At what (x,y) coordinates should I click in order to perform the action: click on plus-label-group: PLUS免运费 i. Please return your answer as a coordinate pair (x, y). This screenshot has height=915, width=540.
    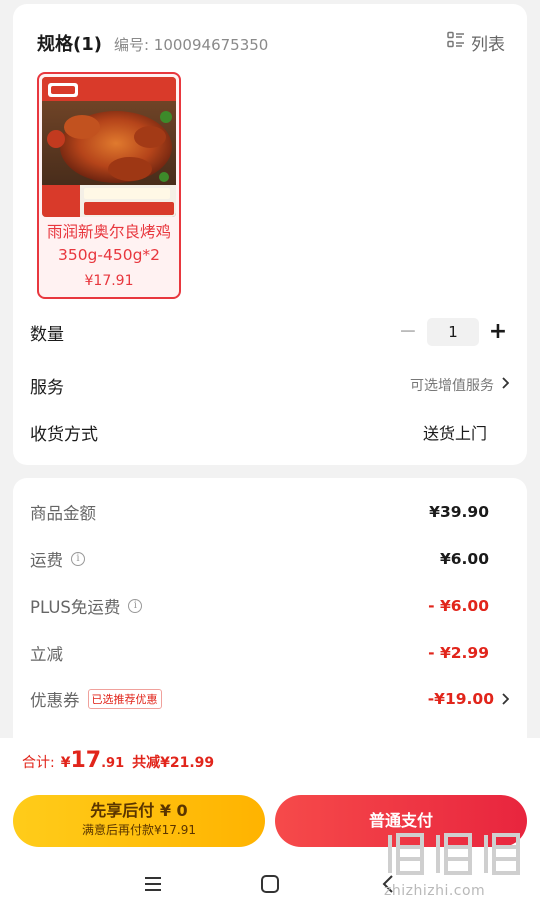
    Looking at the image, I should click on (86, 606).